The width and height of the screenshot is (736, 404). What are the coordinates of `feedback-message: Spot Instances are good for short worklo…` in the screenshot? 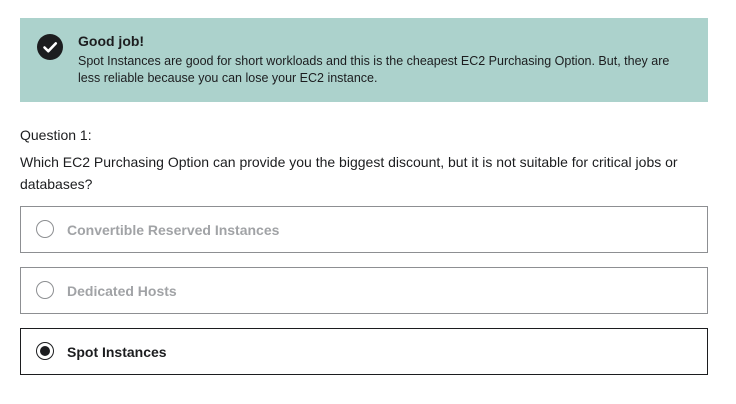 It's located at (374, 69).